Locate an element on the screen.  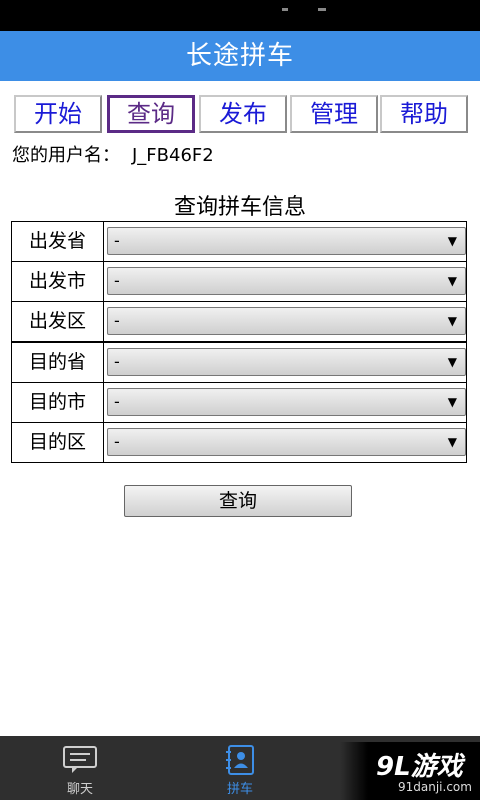
username-label: 您的用户名： is located at coordinates (66, 155).